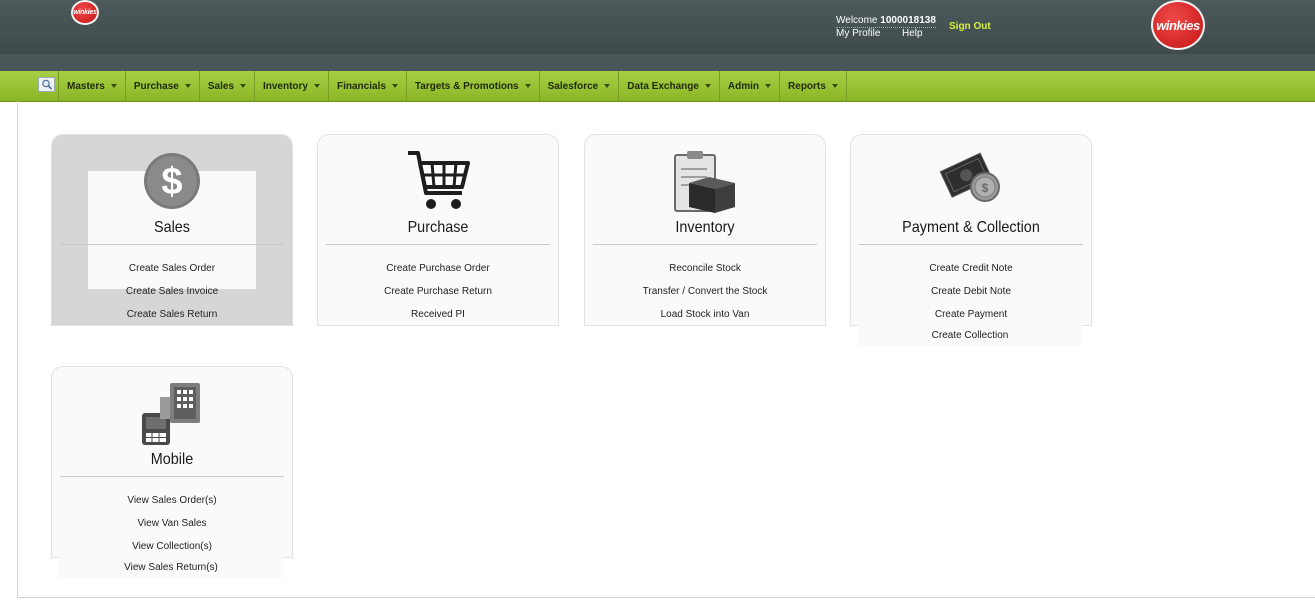 This screenshot has height=600, width=1315. I want to click on payment-card-title: Payment & Collection, so click(971, 228).